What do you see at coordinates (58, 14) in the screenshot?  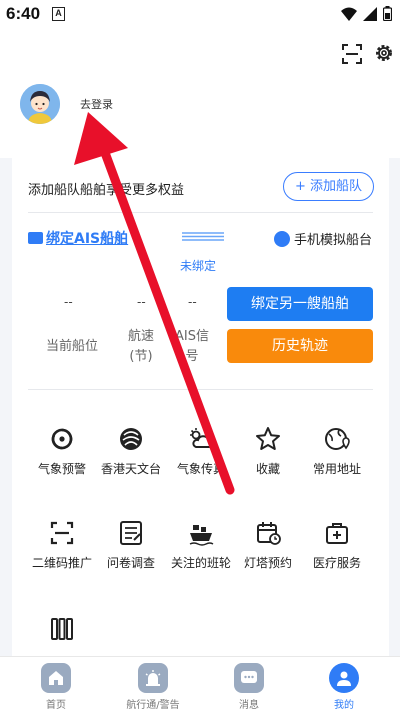 I see `notification-icon: A` at bounding box center [58, 14].